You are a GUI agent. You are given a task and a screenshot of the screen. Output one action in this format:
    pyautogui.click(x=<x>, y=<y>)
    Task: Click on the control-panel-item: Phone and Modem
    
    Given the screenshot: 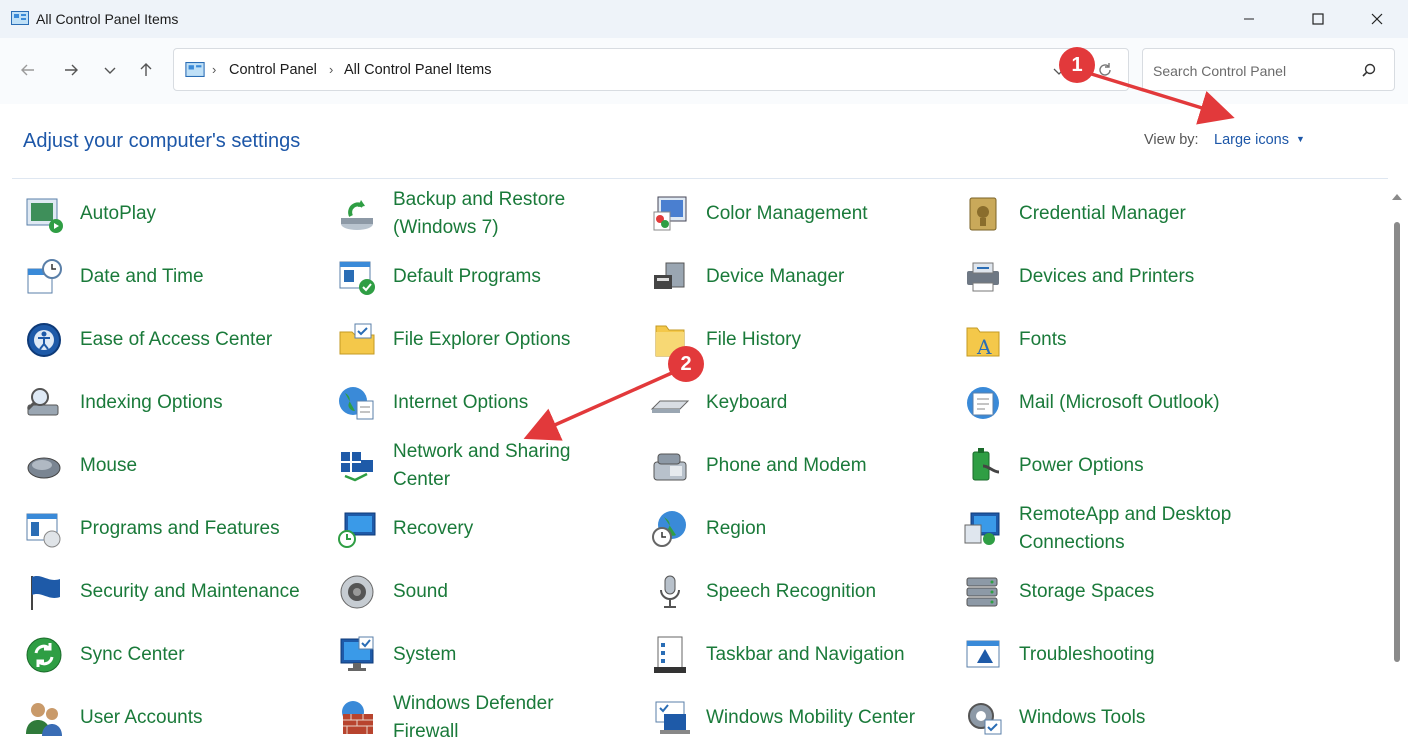 What is the action you would take?
    pyautogui.click(x=800, y=464)
    